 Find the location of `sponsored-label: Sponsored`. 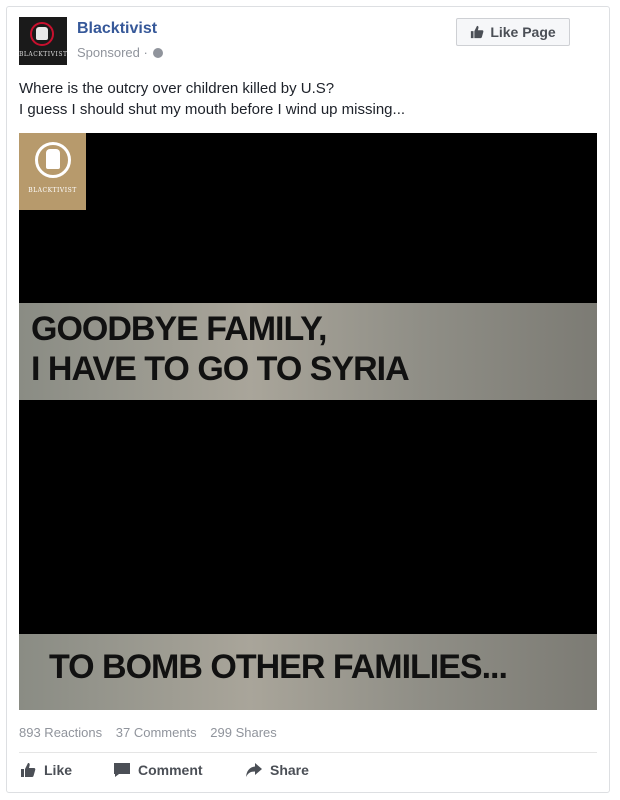

sponsored-label: Sponsored is located at coordinates (108, 52).